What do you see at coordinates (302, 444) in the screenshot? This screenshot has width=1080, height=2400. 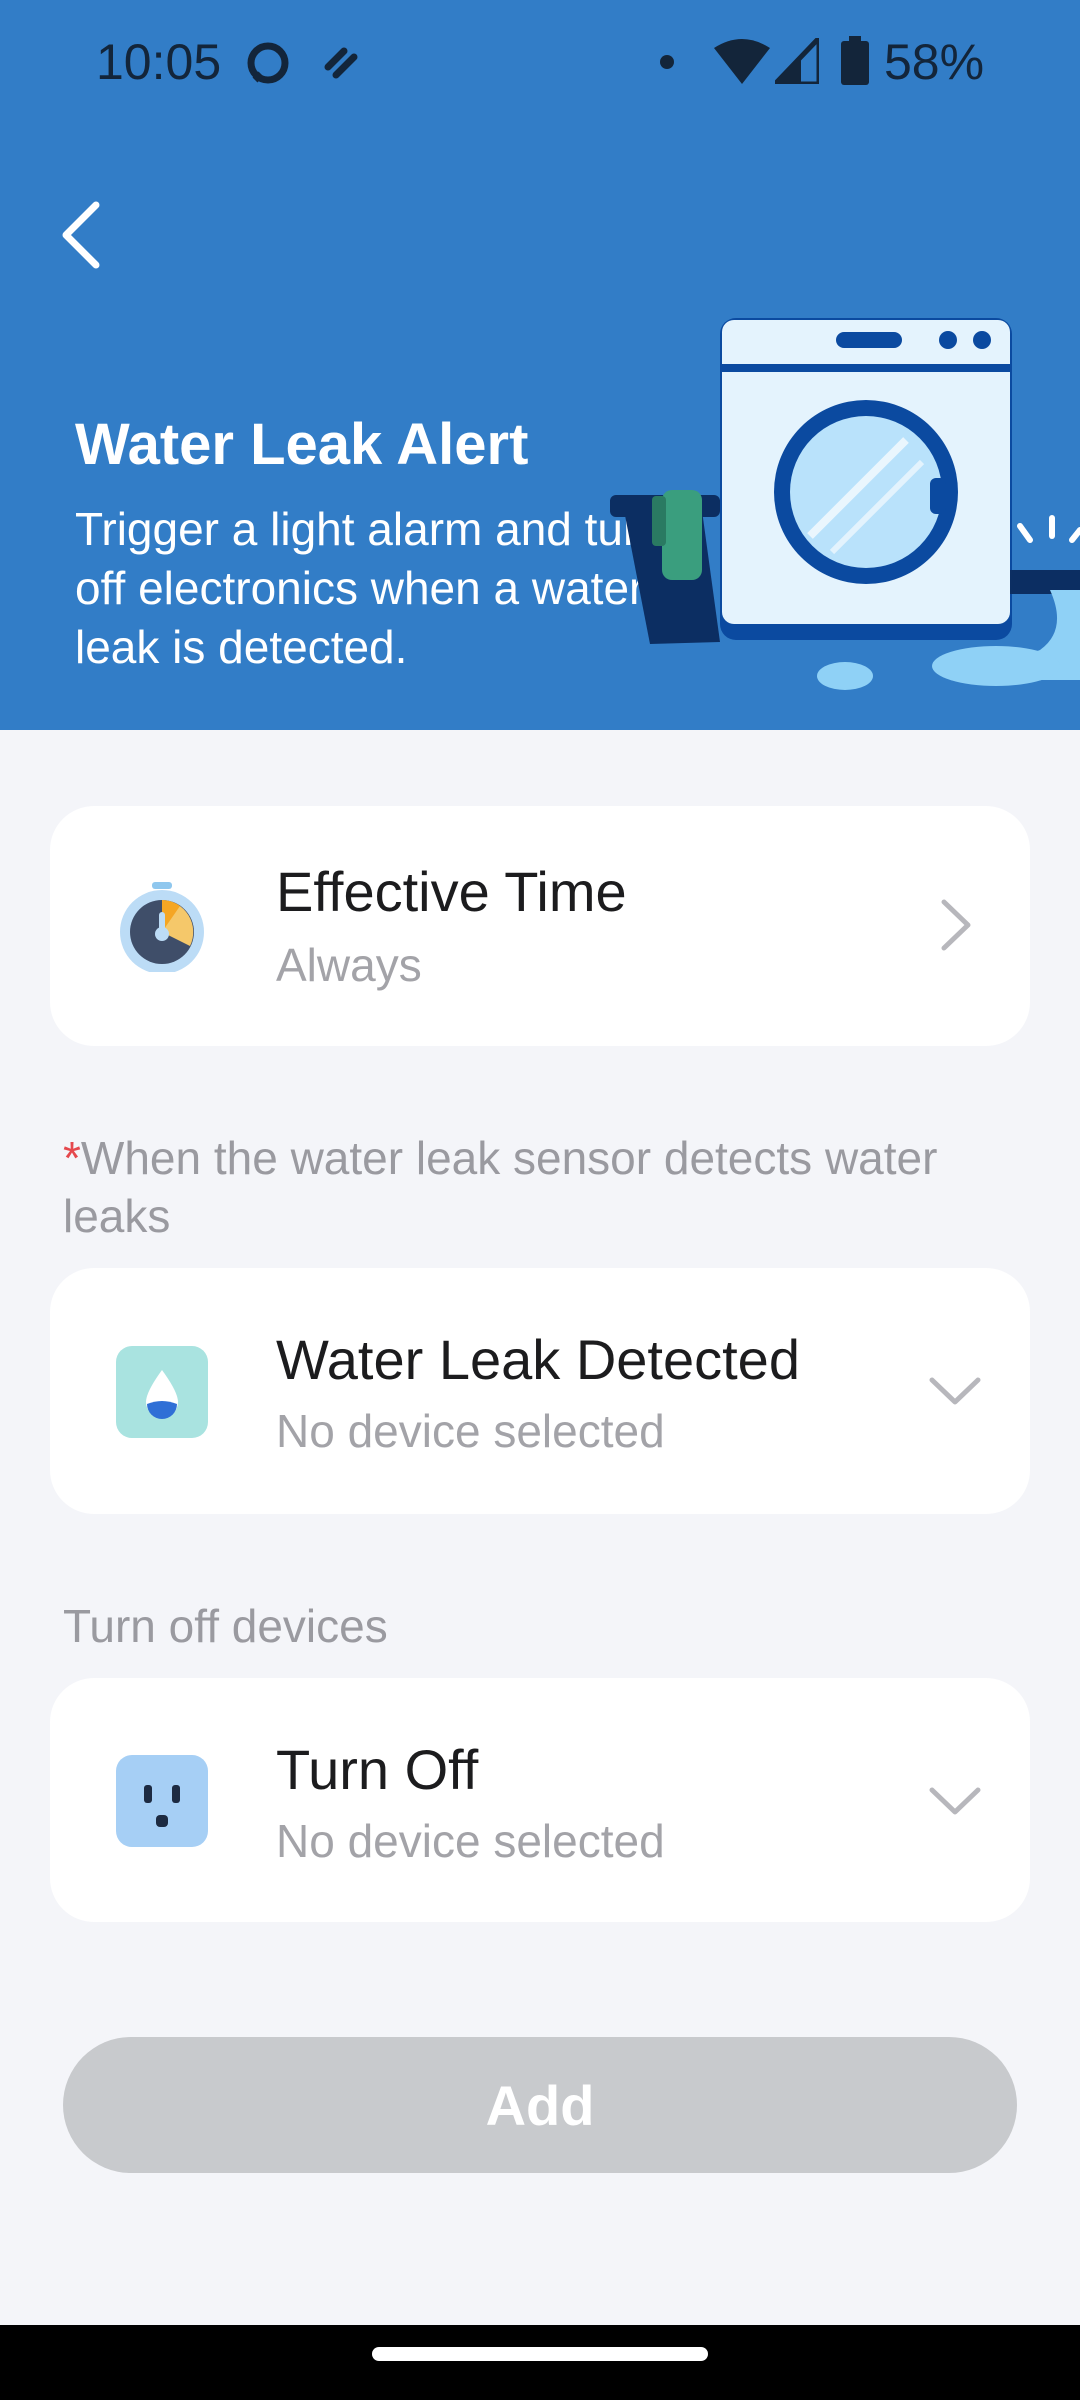 I see `page-title: Water Leak Alert` at bounding box center [302, 444].